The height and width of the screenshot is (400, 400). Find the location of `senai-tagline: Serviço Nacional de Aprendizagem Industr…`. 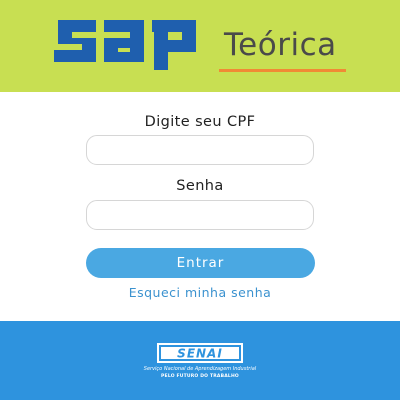

senai-tagline: Serviço Nacional de Aprendizagem Industr… is located at coordinates (200, 369).